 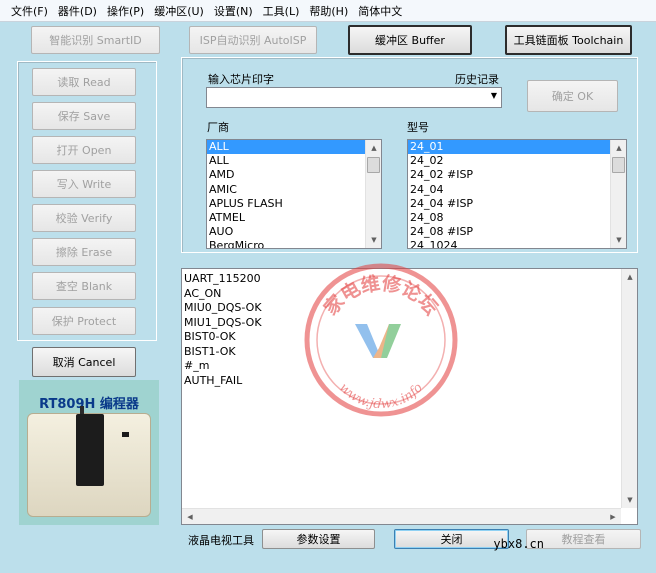 What do you see at coordinates (213, 380) in the screenshot?
I see `log-line: AUTH_FAIL` at bounding box center [213, 380].